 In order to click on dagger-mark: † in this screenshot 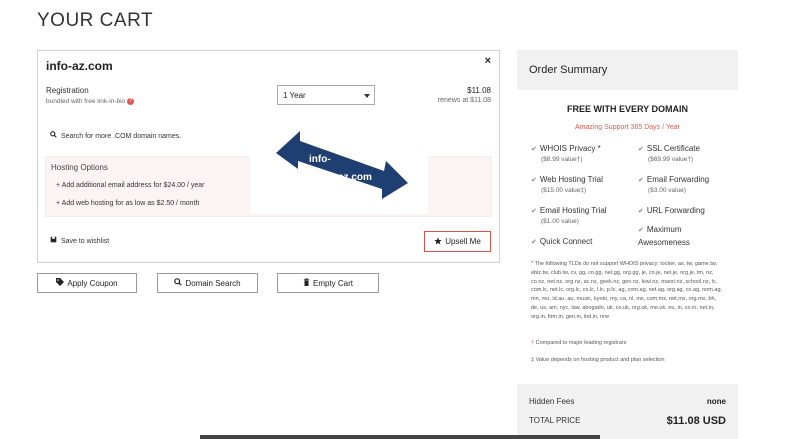, I will do `click(533, 343)`.